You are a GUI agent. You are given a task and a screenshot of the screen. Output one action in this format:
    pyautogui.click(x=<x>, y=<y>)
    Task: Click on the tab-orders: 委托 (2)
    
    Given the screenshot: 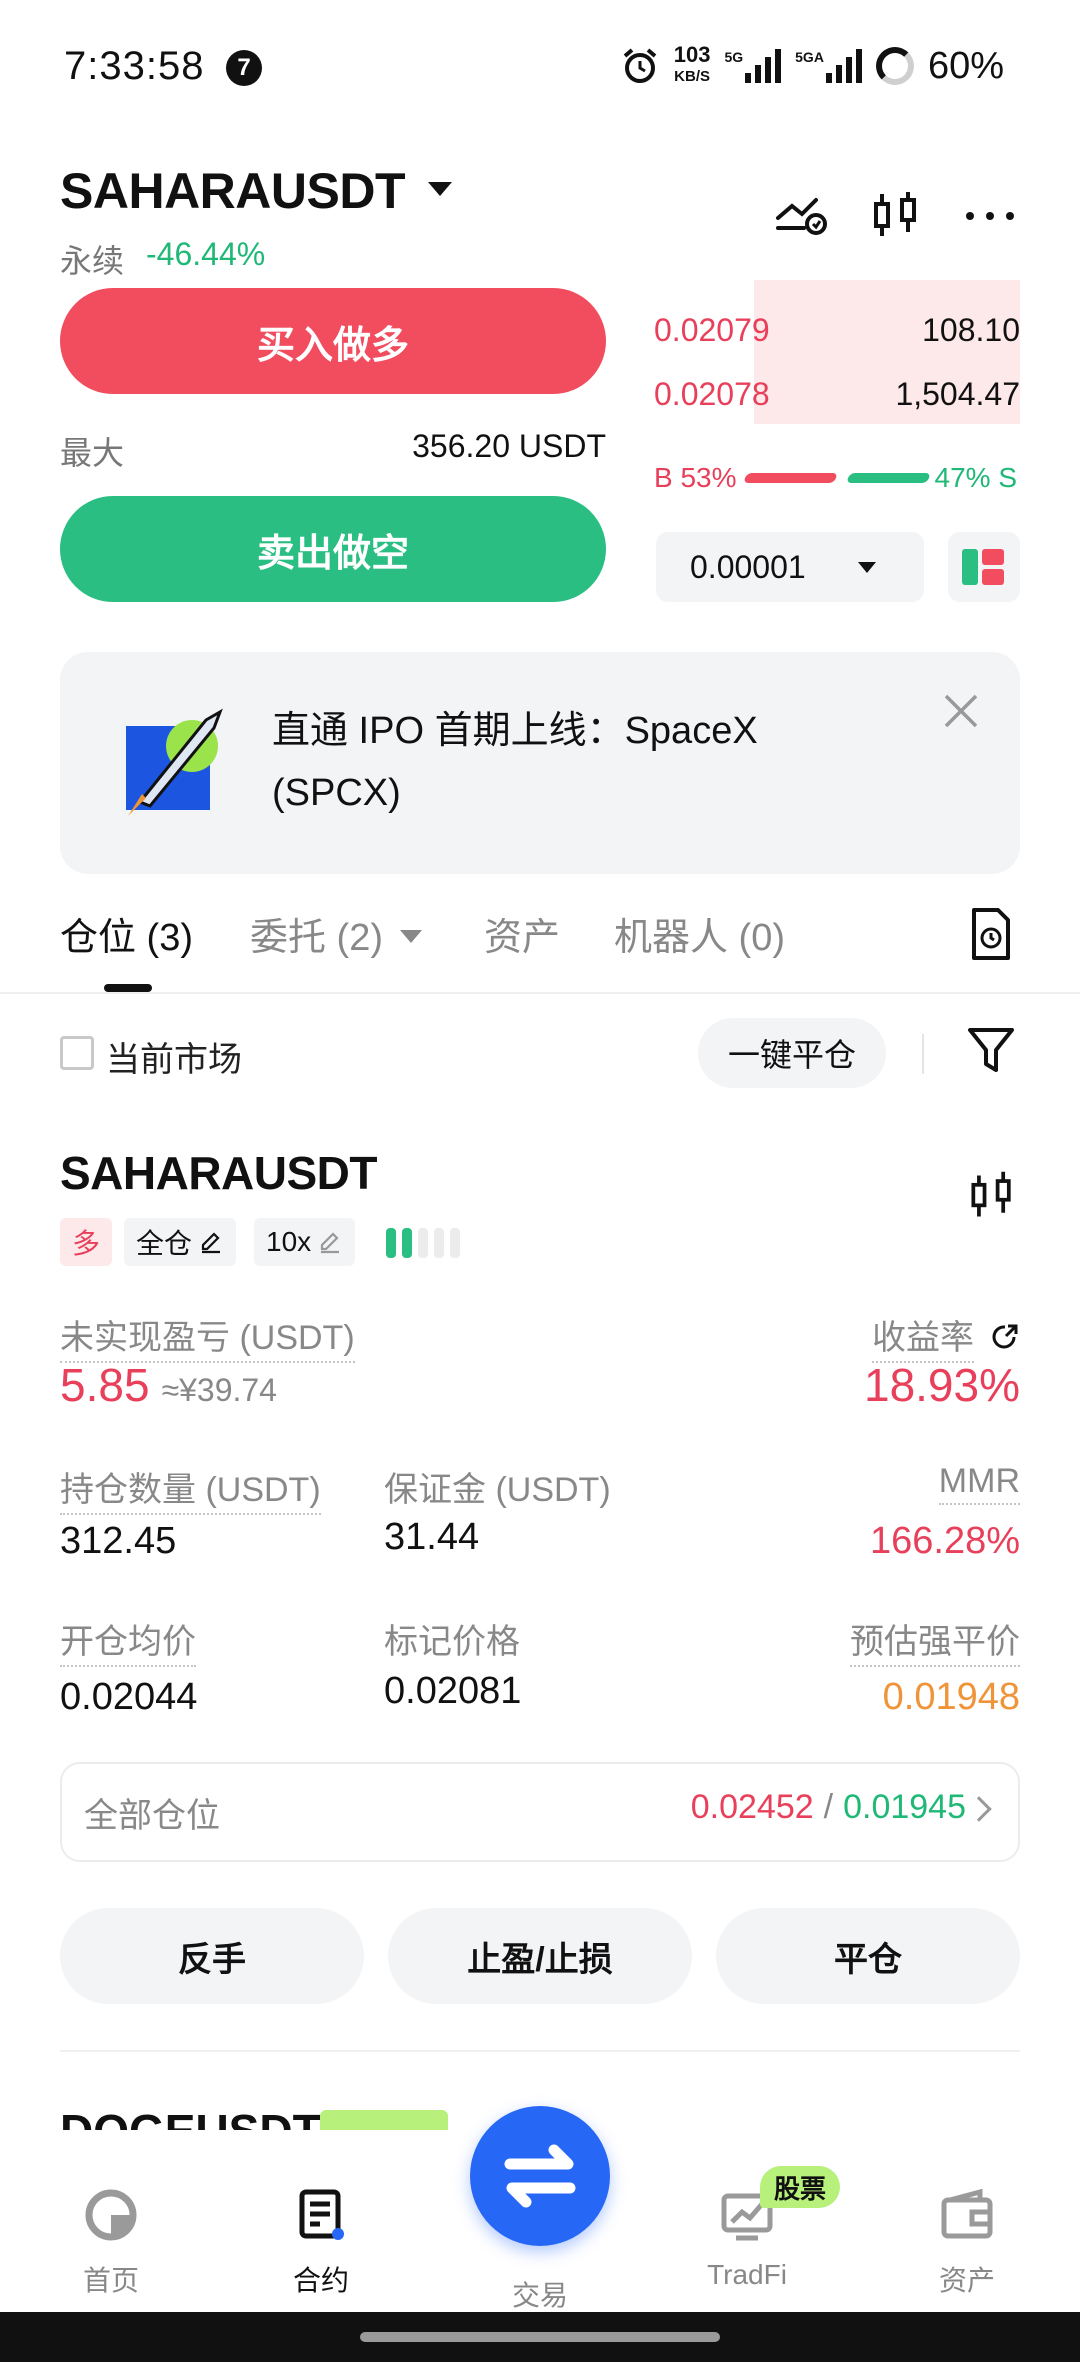 What is the action you would take?
    pyautogui.click(x=316, y=933)
    